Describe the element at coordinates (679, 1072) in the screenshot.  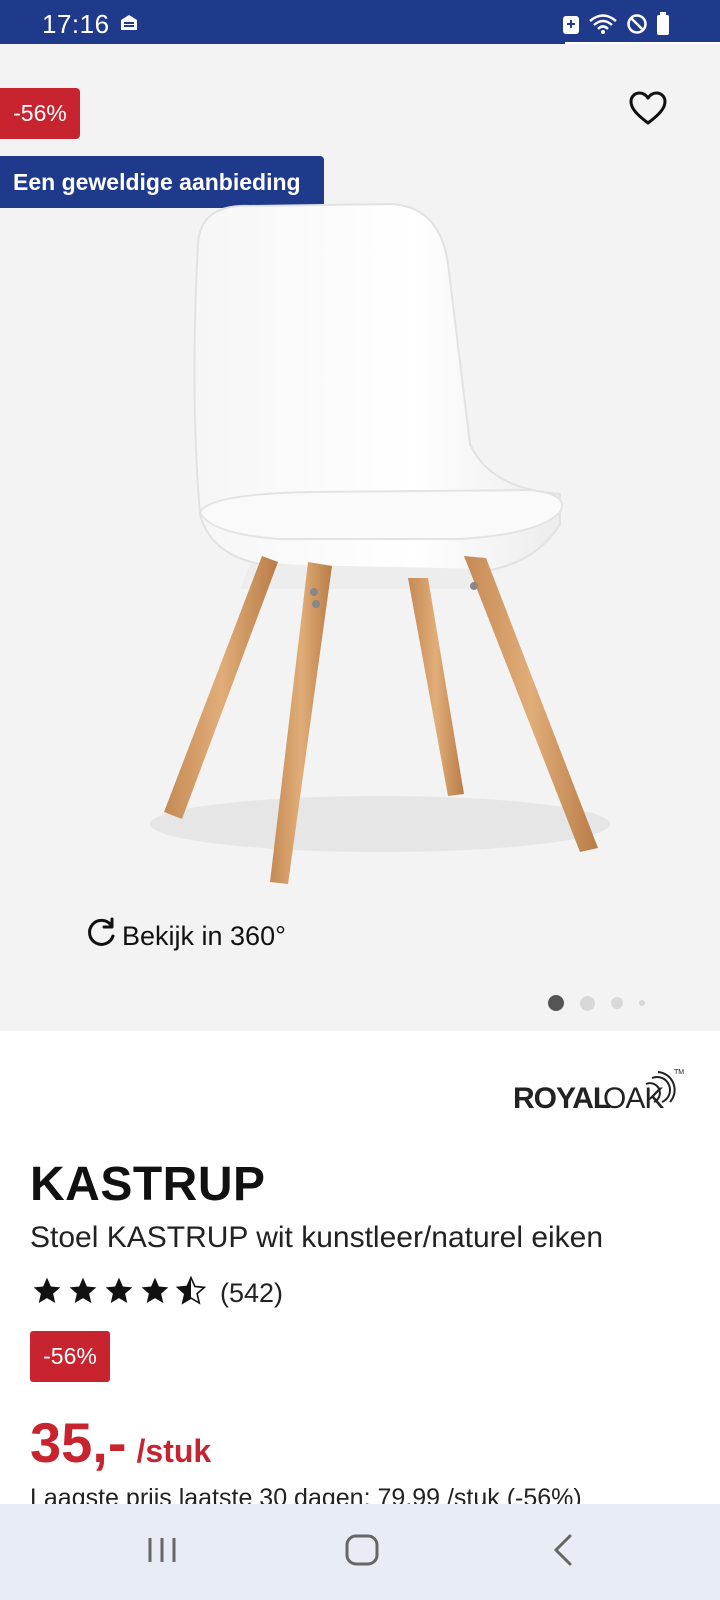
I see `svg-text: TM` at that location.